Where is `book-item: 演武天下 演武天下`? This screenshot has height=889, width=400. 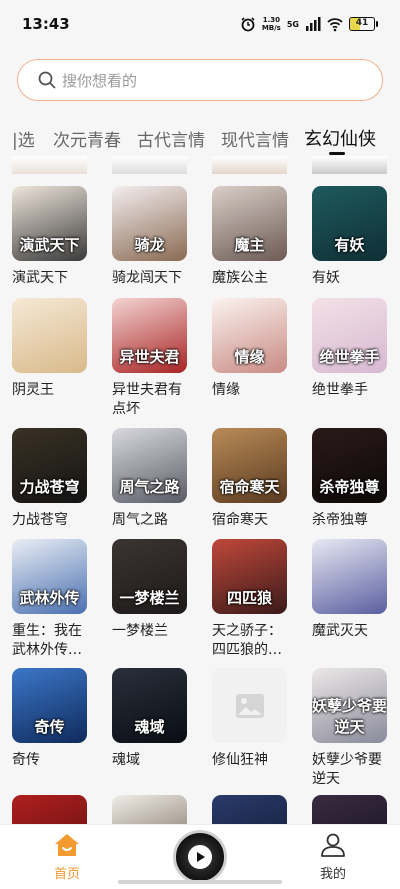 book-item: 演武天下 演武天下 is located at coordinates (52, 237).